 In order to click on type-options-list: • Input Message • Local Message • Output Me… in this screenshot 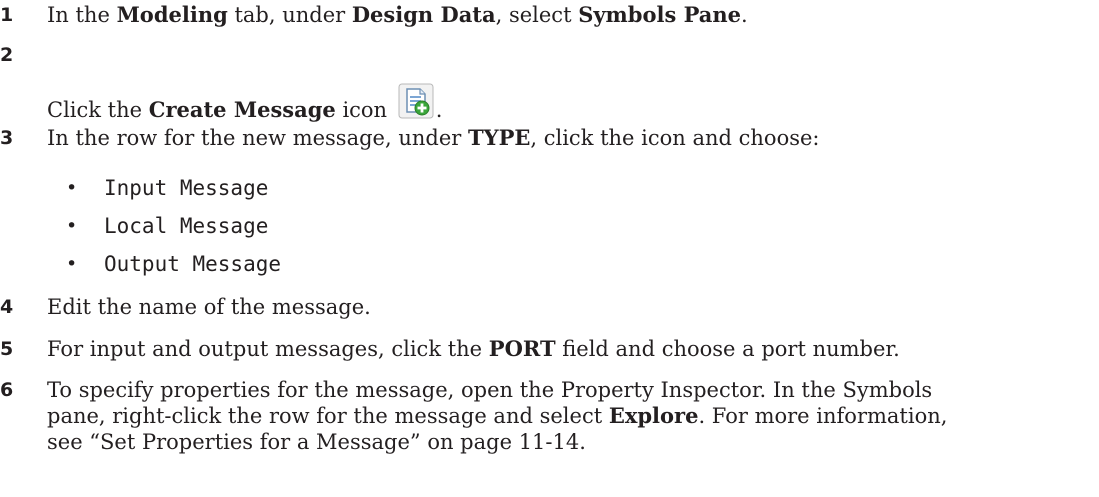, I will do `click(173, 232)`.